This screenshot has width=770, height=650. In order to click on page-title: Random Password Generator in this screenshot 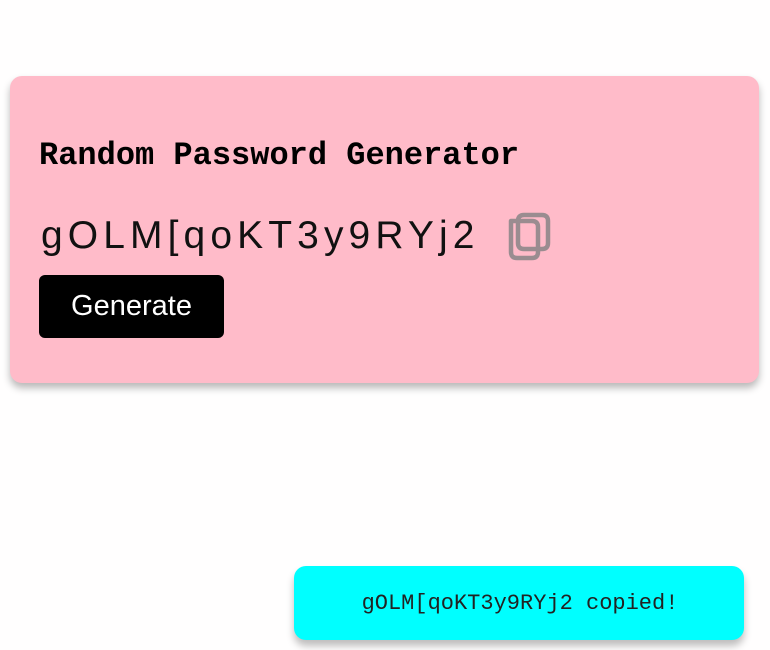, I will do `click(279, 155)`.